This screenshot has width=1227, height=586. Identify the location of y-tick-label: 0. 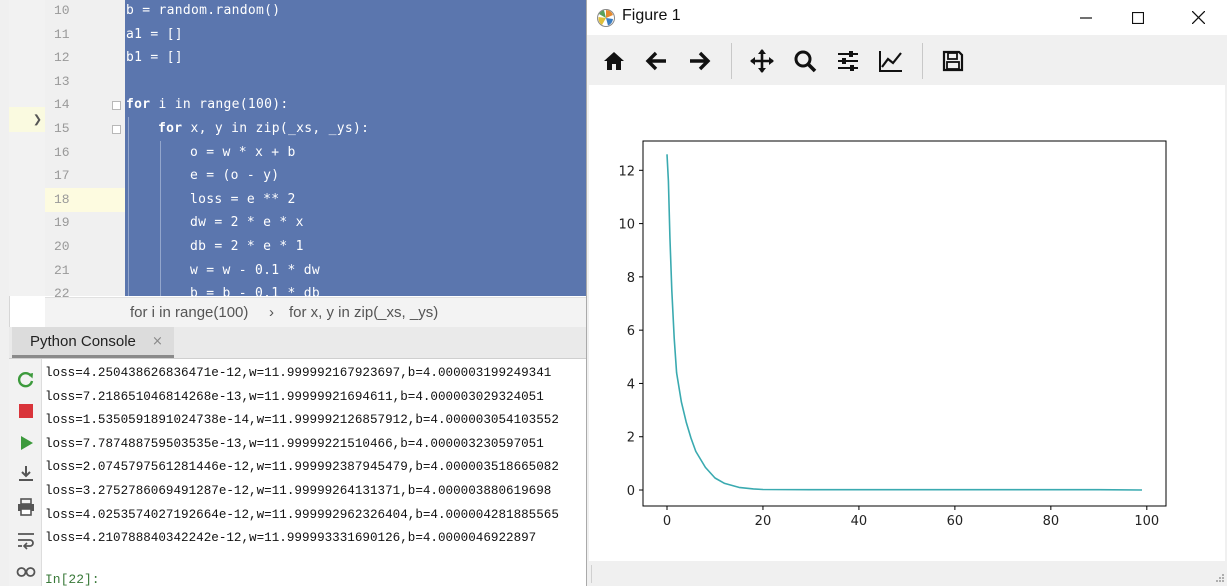
(631, 491).